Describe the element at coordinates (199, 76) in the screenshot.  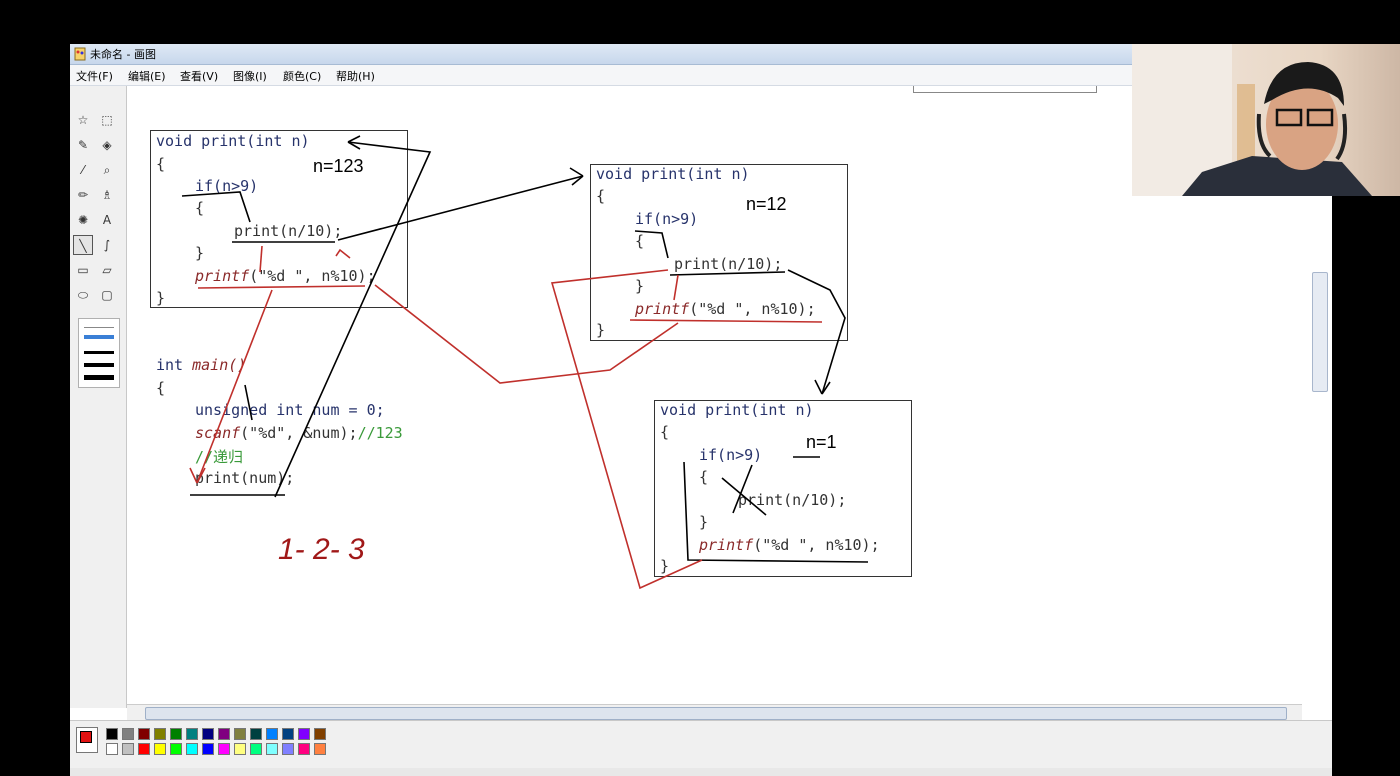
I see `menu-view: 查看(V)` at that location.